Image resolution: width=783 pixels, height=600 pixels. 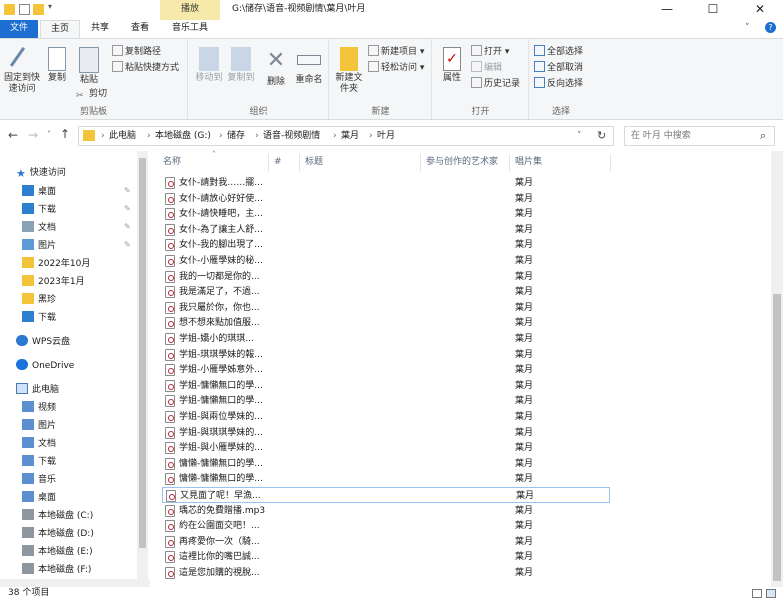 I want to click on nav-horizontal-scrollbar, so click(x=75, y=583).